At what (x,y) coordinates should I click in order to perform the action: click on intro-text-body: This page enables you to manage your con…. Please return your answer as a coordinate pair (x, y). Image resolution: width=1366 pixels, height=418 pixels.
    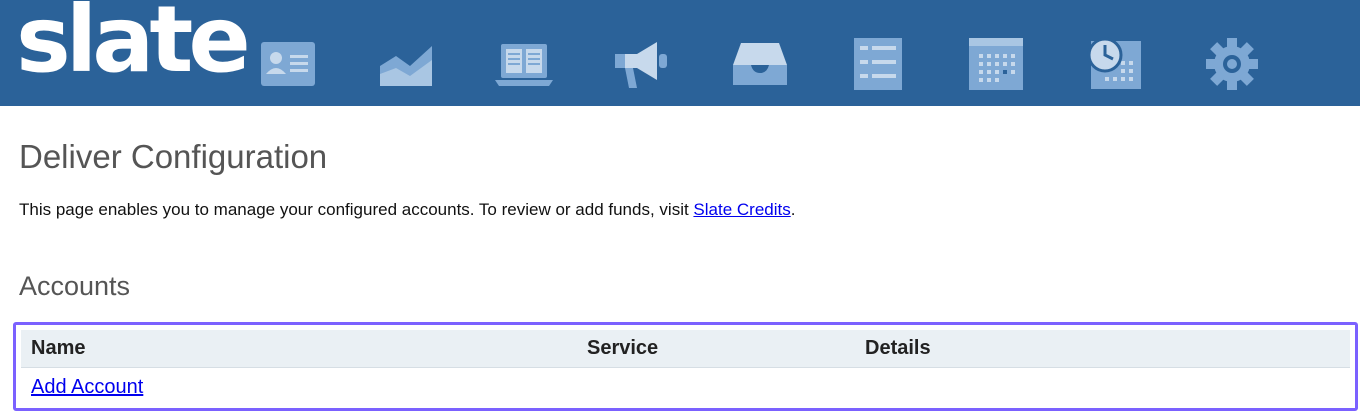
    Looking at the image, I should click on (356, 209).